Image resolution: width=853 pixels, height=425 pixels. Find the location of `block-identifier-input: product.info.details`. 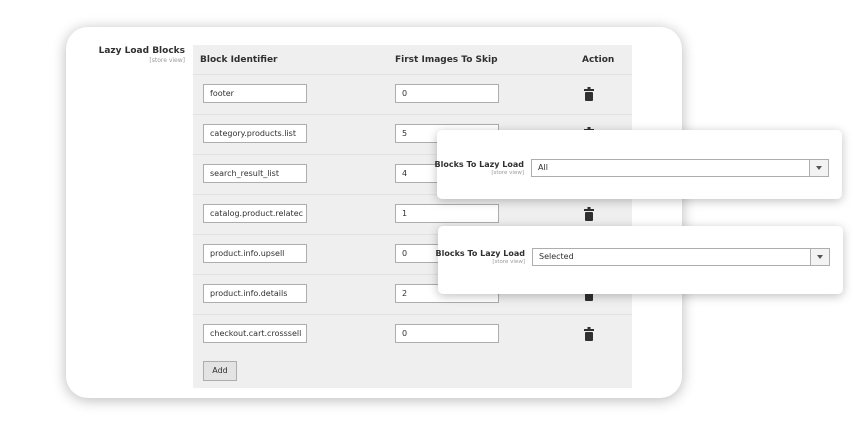

block-identifier-input: product.info.details is located at coordinates (255, 293).